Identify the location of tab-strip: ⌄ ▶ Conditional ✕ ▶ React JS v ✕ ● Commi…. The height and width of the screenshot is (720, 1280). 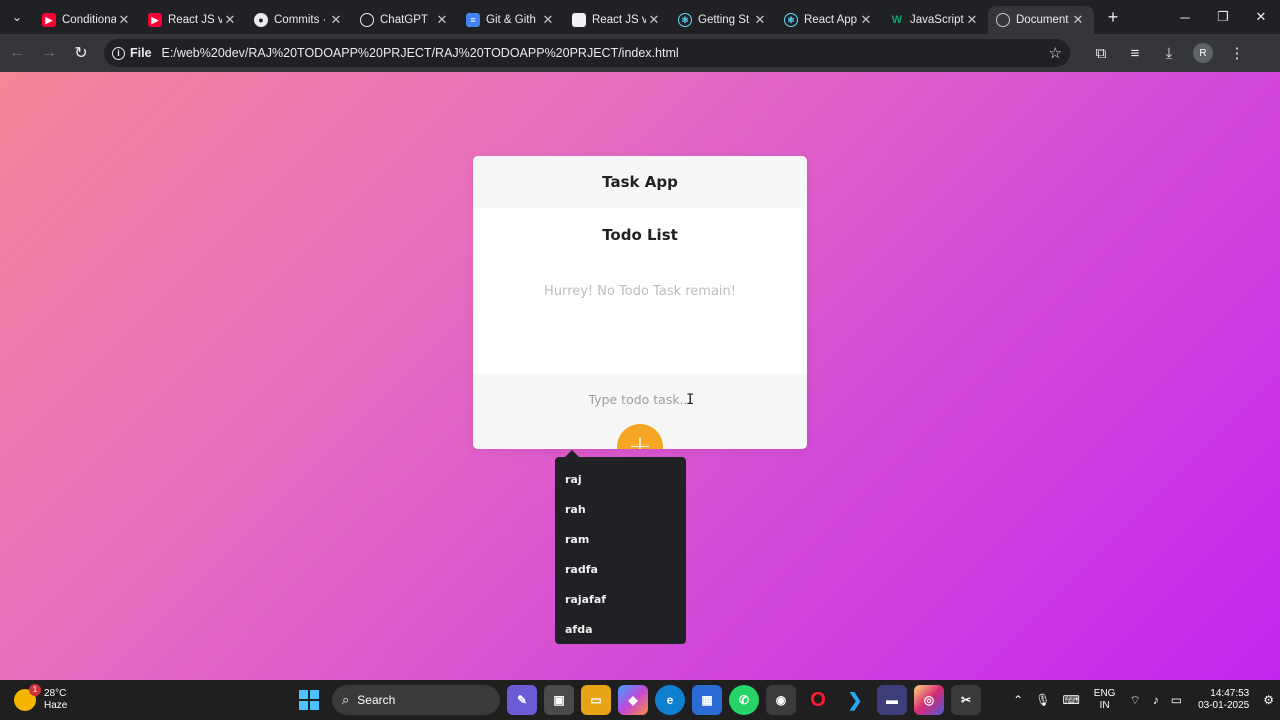
(640, 17).